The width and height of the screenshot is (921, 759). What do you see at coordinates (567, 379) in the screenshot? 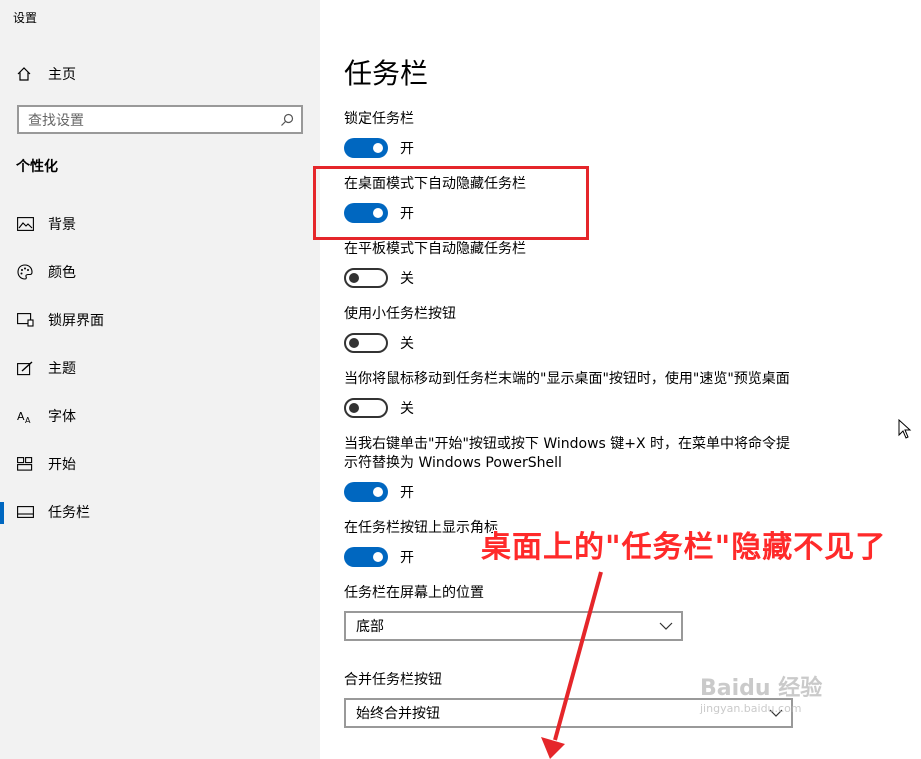
I see `setting-label-peek: 当你将鼠标移动到任务栏末端的"显示桌面"按钮时，使用"速览"预览桌面` at bounding box center [567, 379].